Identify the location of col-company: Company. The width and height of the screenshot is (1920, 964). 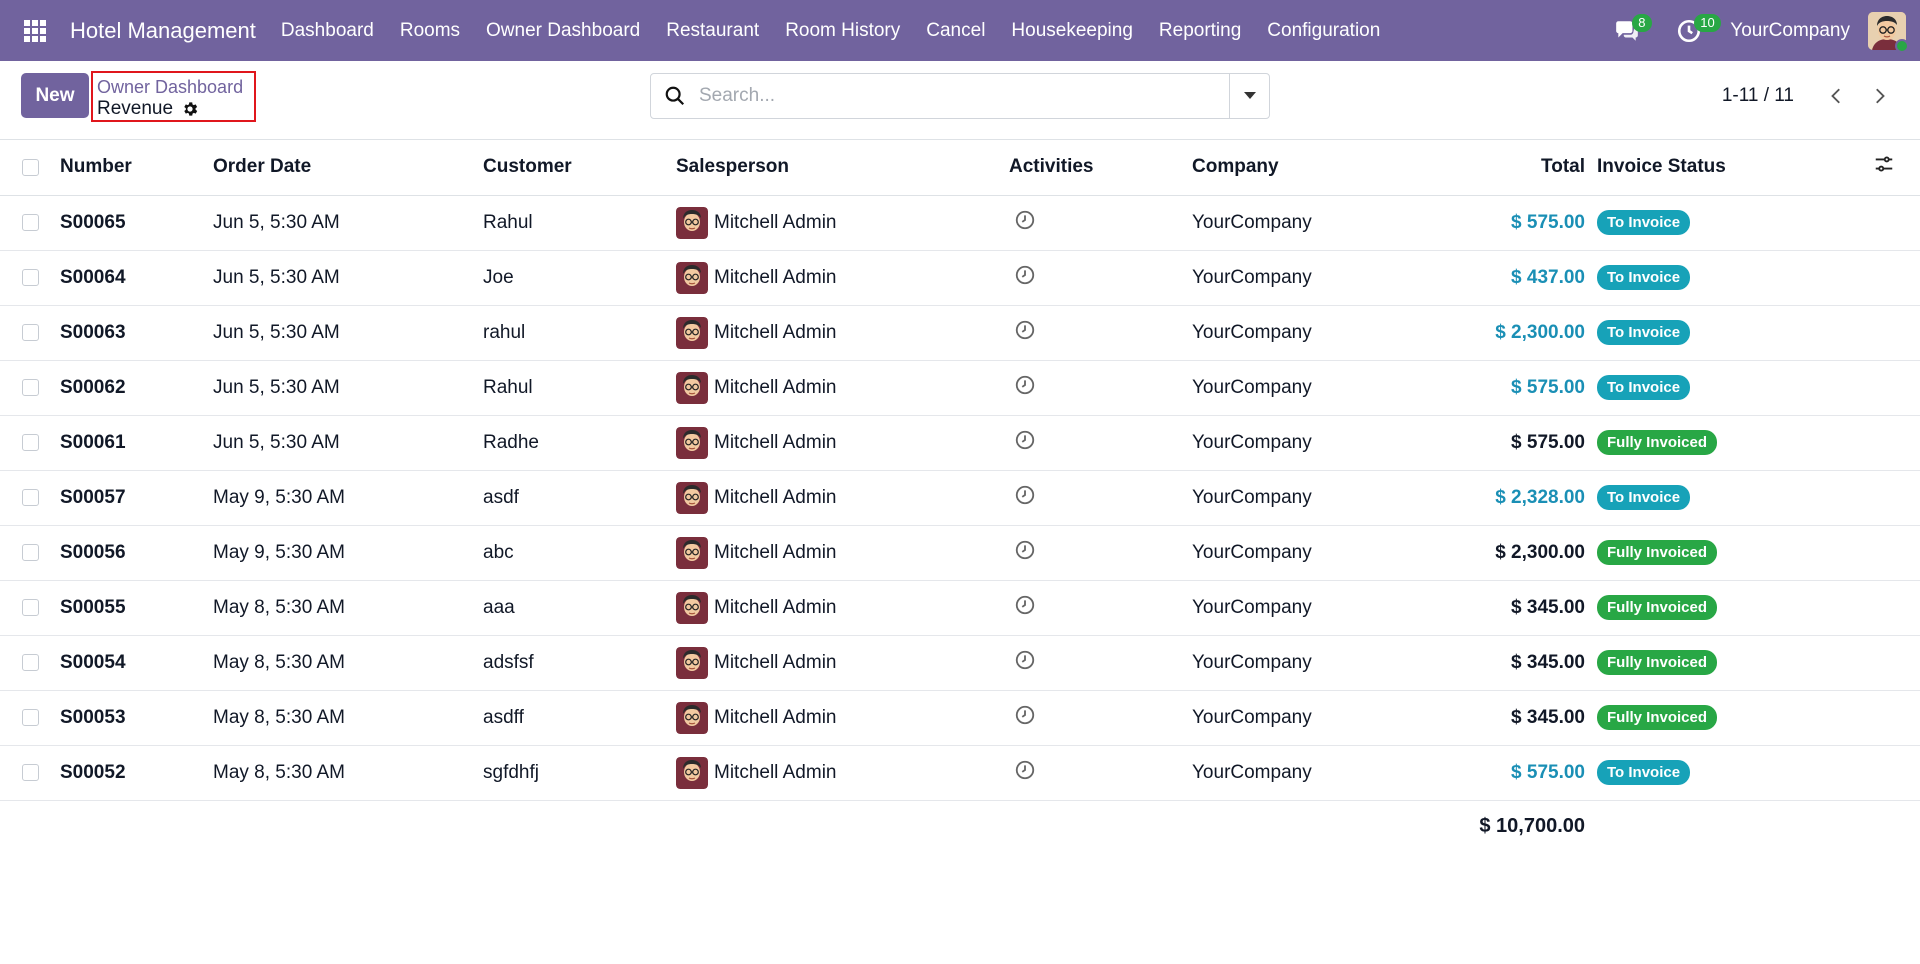
(1292, 168).